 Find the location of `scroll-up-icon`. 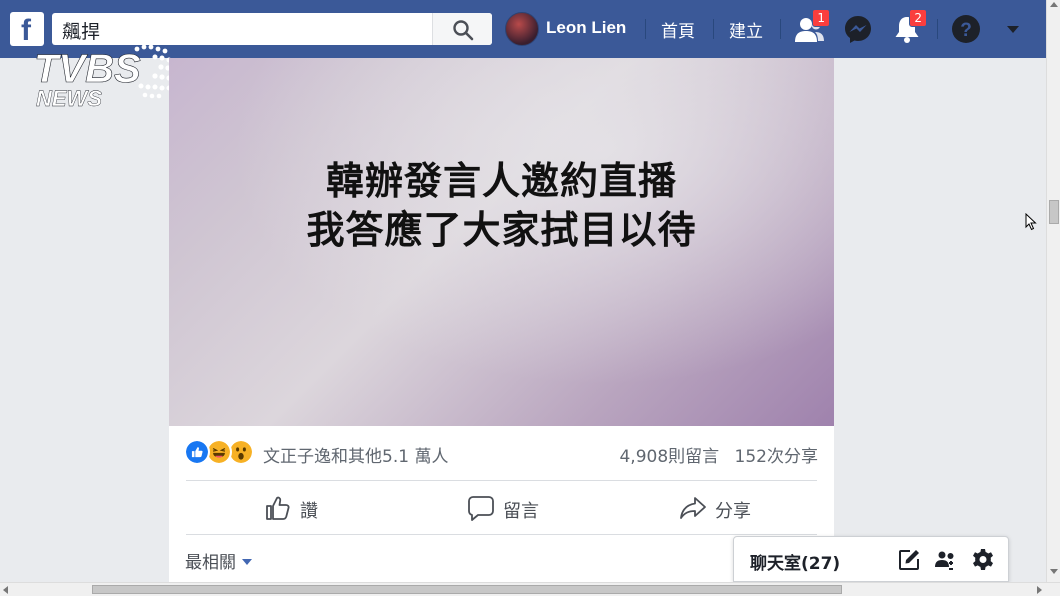

scroll-up-icon is located at coordinates (1054, 4).